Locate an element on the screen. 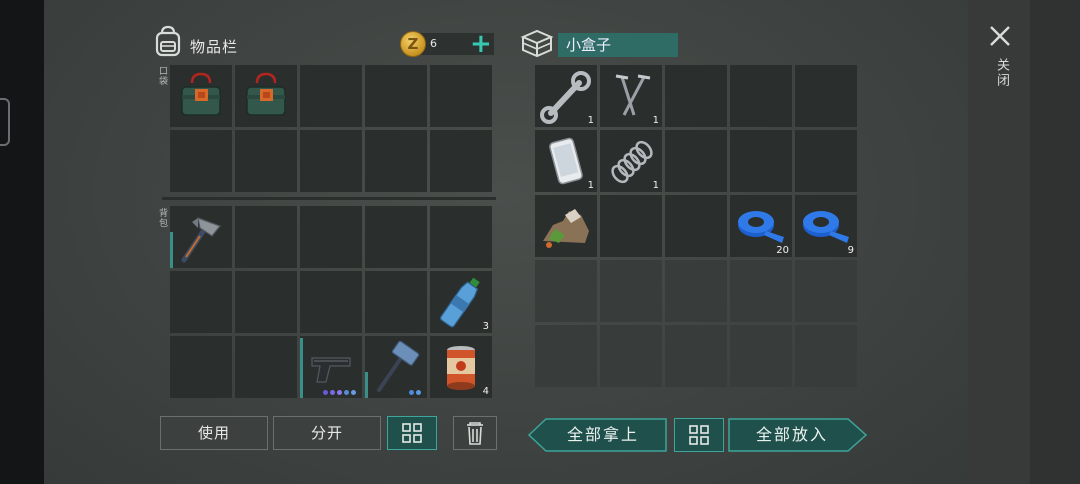 The image size is (1080, 484). close-button is located at coordinates (1000, 38).